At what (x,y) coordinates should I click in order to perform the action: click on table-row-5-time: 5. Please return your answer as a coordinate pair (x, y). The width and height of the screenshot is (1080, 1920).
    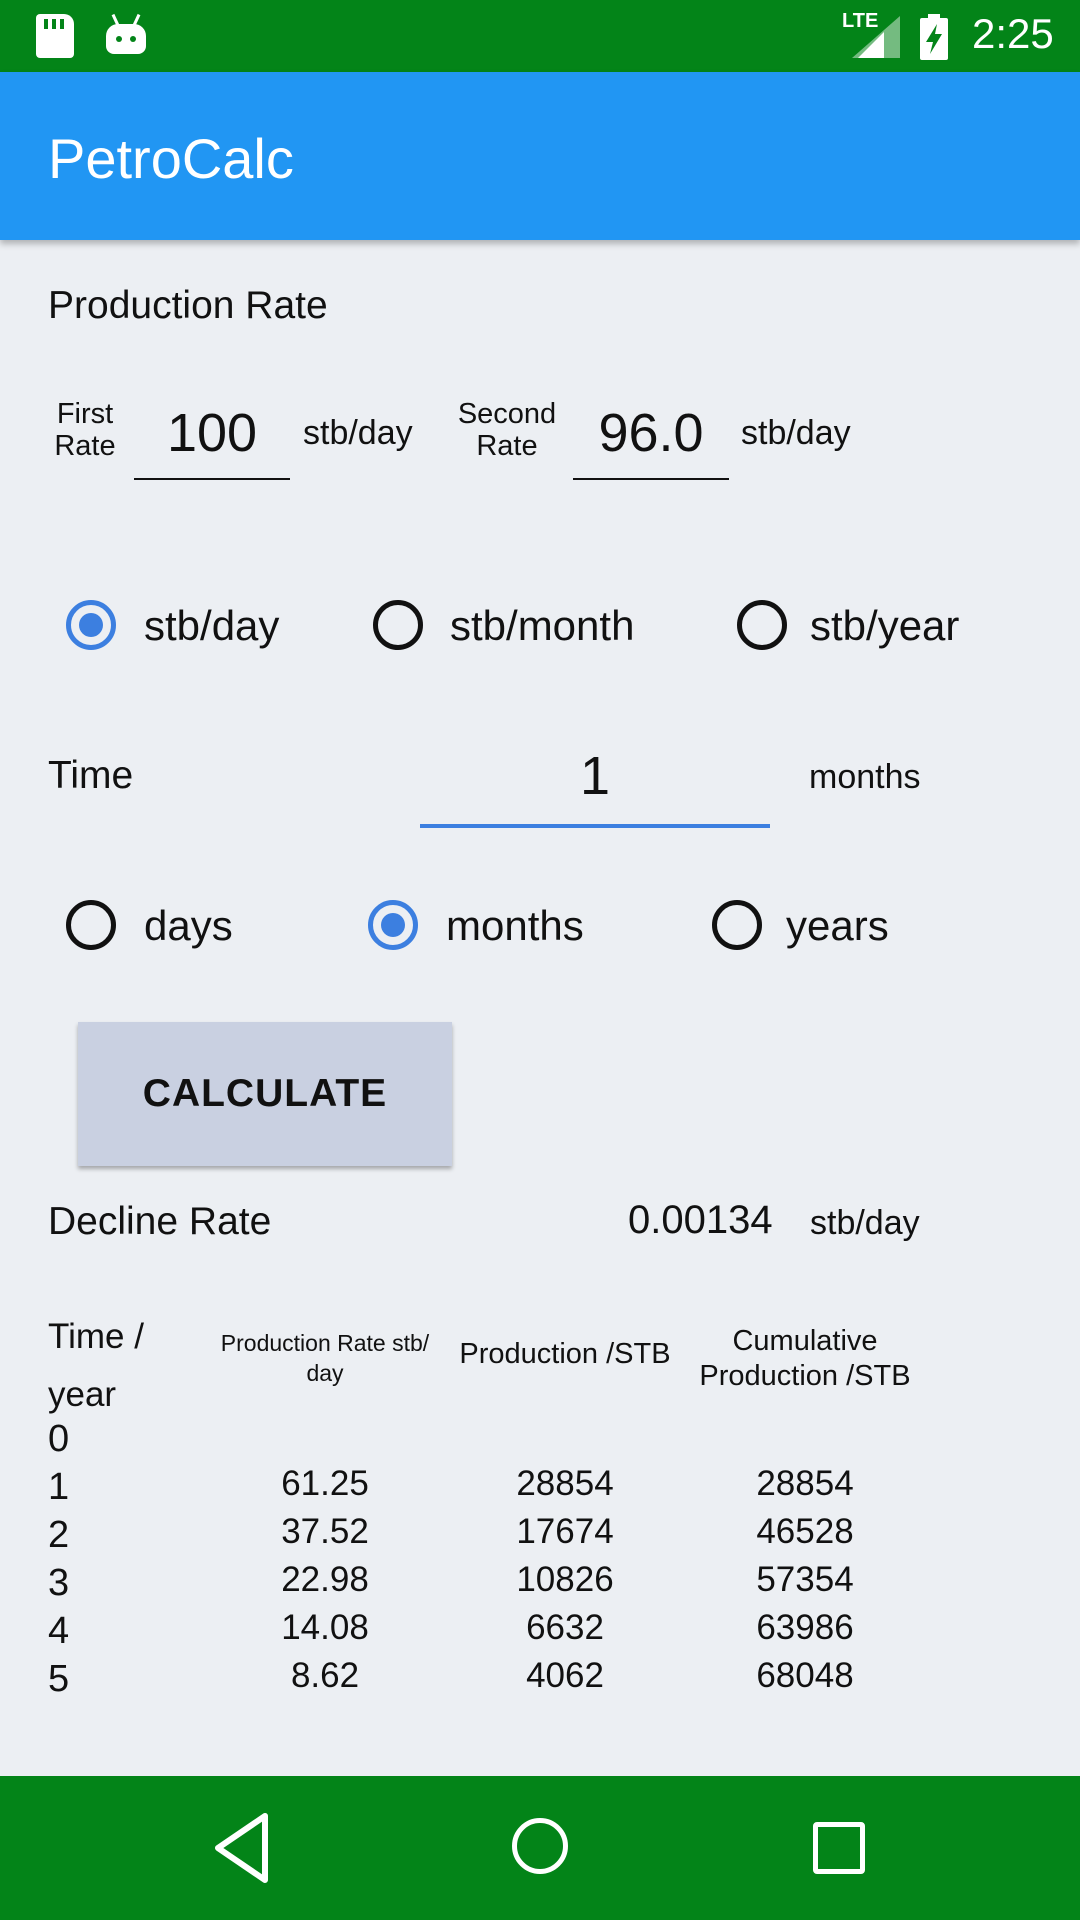
    Looking at the image, I should click on (59, 1679).